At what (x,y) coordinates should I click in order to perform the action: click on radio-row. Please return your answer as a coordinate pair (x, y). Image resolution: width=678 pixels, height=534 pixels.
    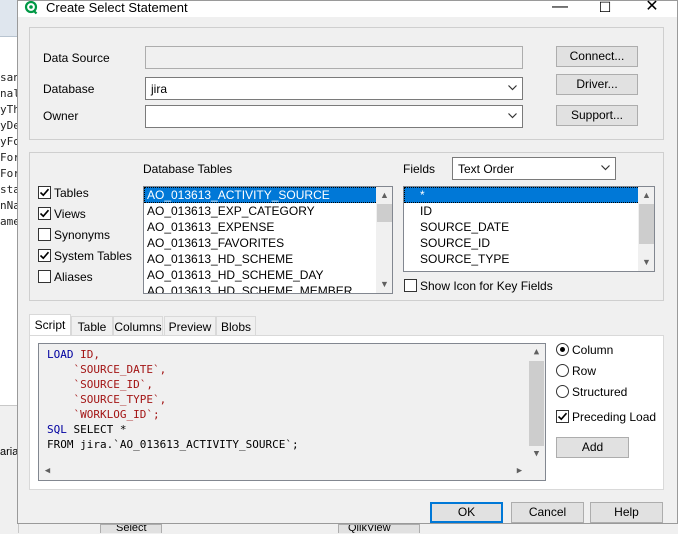
    Looking at the image, I should click on (562, 370).